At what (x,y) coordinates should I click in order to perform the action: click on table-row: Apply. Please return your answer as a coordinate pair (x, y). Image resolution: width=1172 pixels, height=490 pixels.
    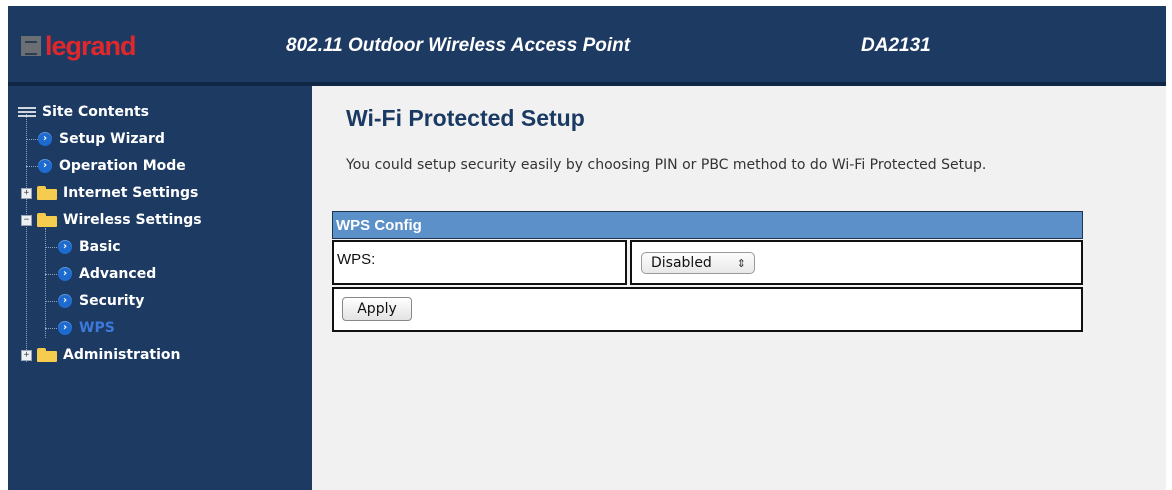
    Looking at the image, I should click on (707, 309).